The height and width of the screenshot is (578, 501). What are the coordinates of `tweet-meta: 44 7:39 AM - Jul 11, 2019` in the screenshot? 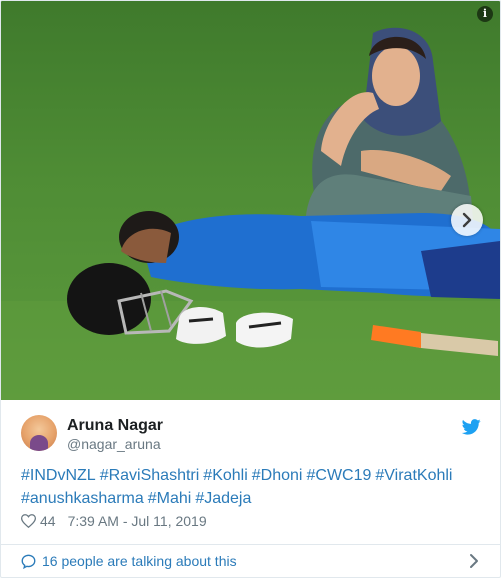 It's located at (114, 521).